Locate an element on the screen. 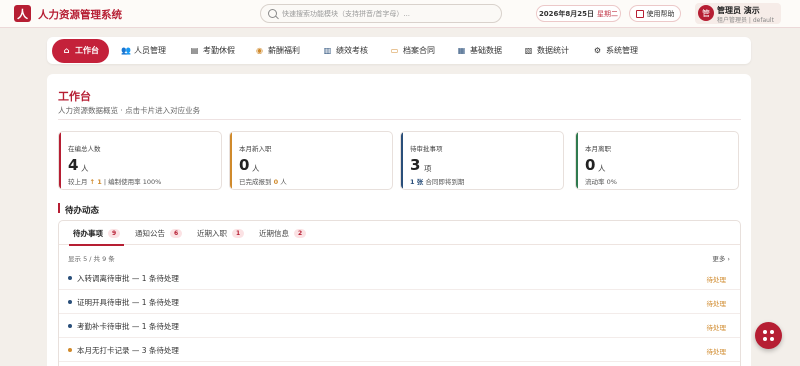  weekday-text: 星期二 is located at coordinates (608, 13).